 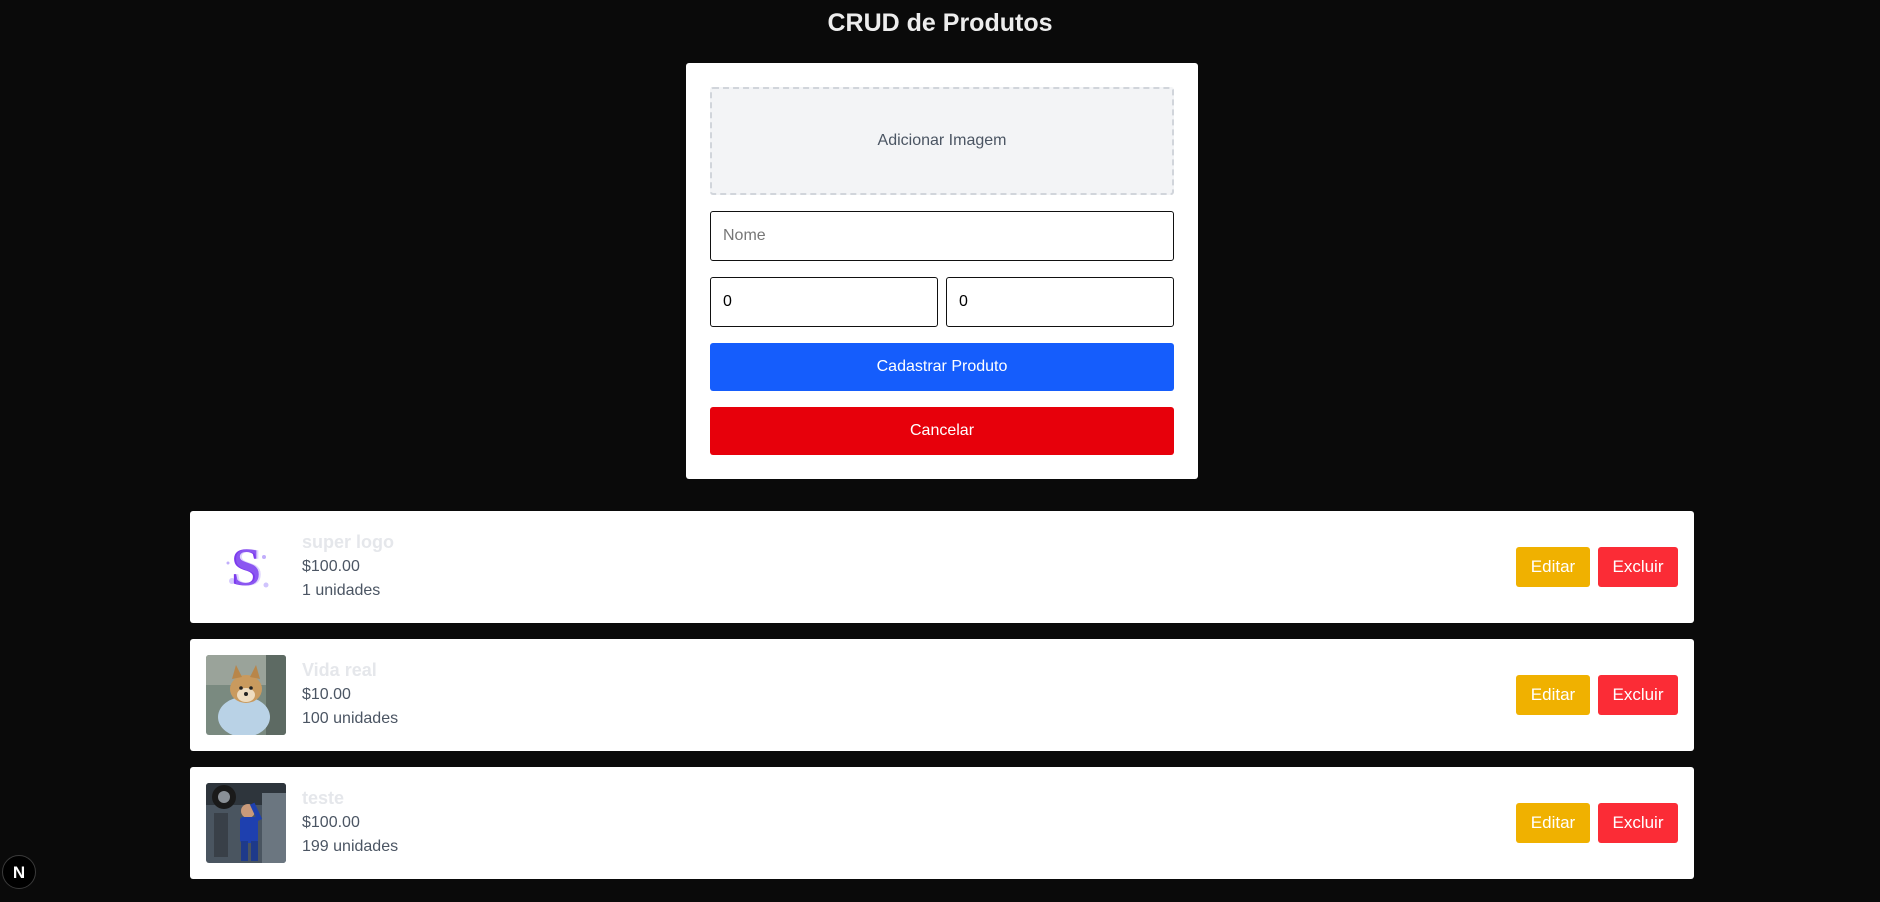 I want to click on svg-text: S, so click(x=248, y=567).